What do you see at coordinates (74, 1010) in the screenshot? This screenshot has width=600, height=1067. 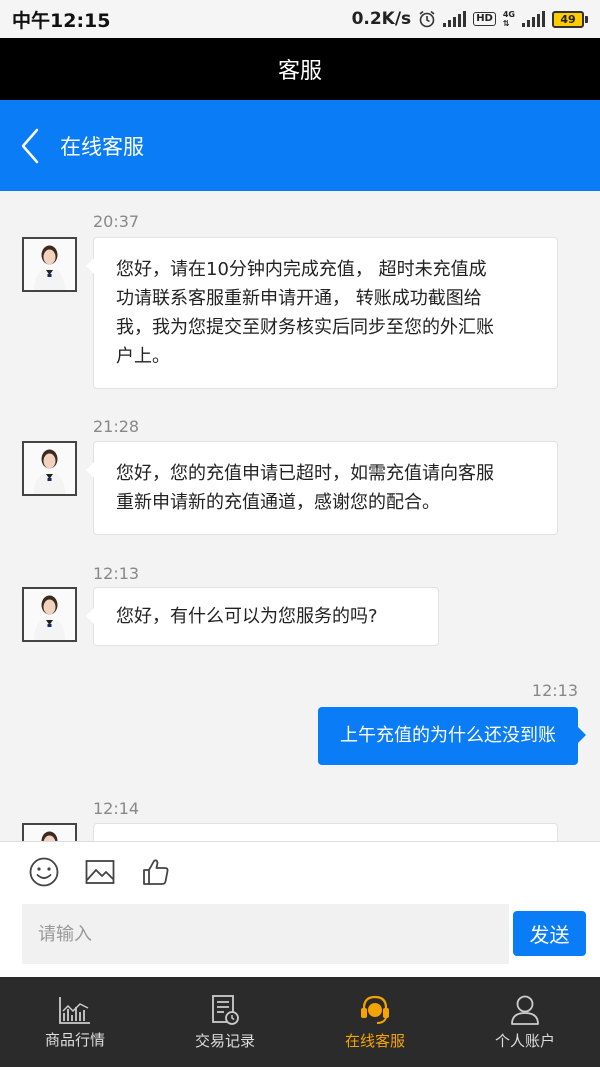 I see `chart-icon` at bounding box center [74, 1010].